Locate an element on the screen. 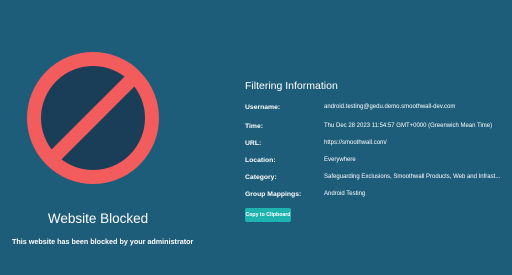 Image resolution: width=512 pixels, height=275 pixels. time-label: Time: is located at coordinates (254, 126).